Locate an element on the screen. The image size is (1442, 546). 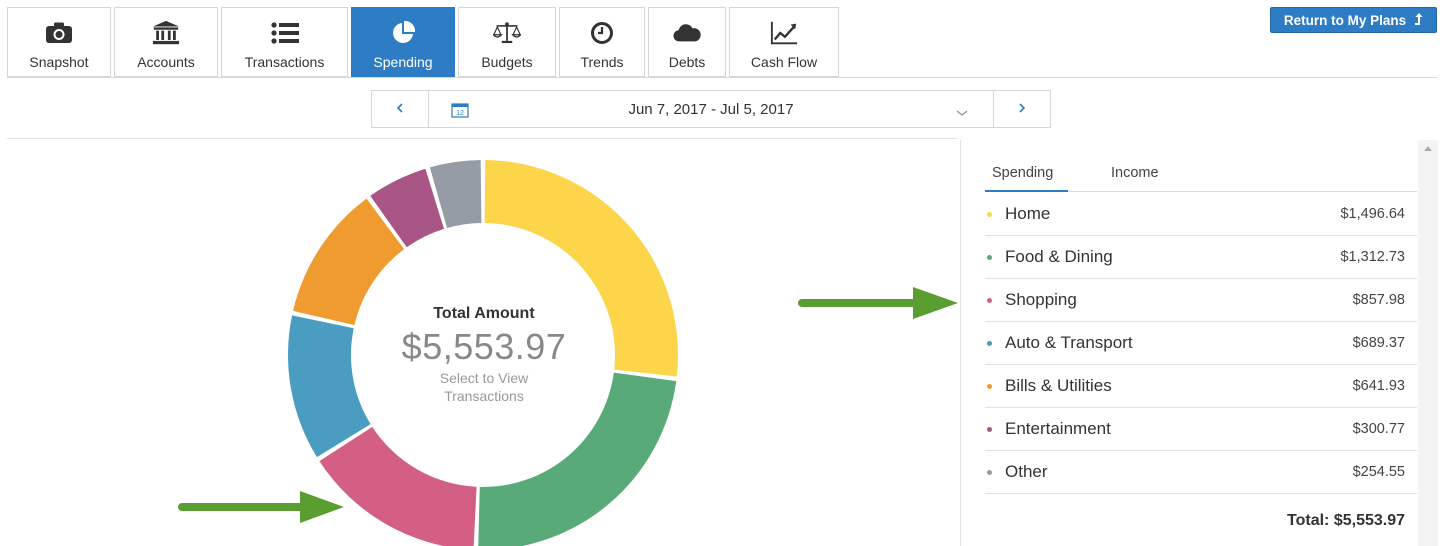
select-hint-line1: Select to View is located at coordinates (484, 378).